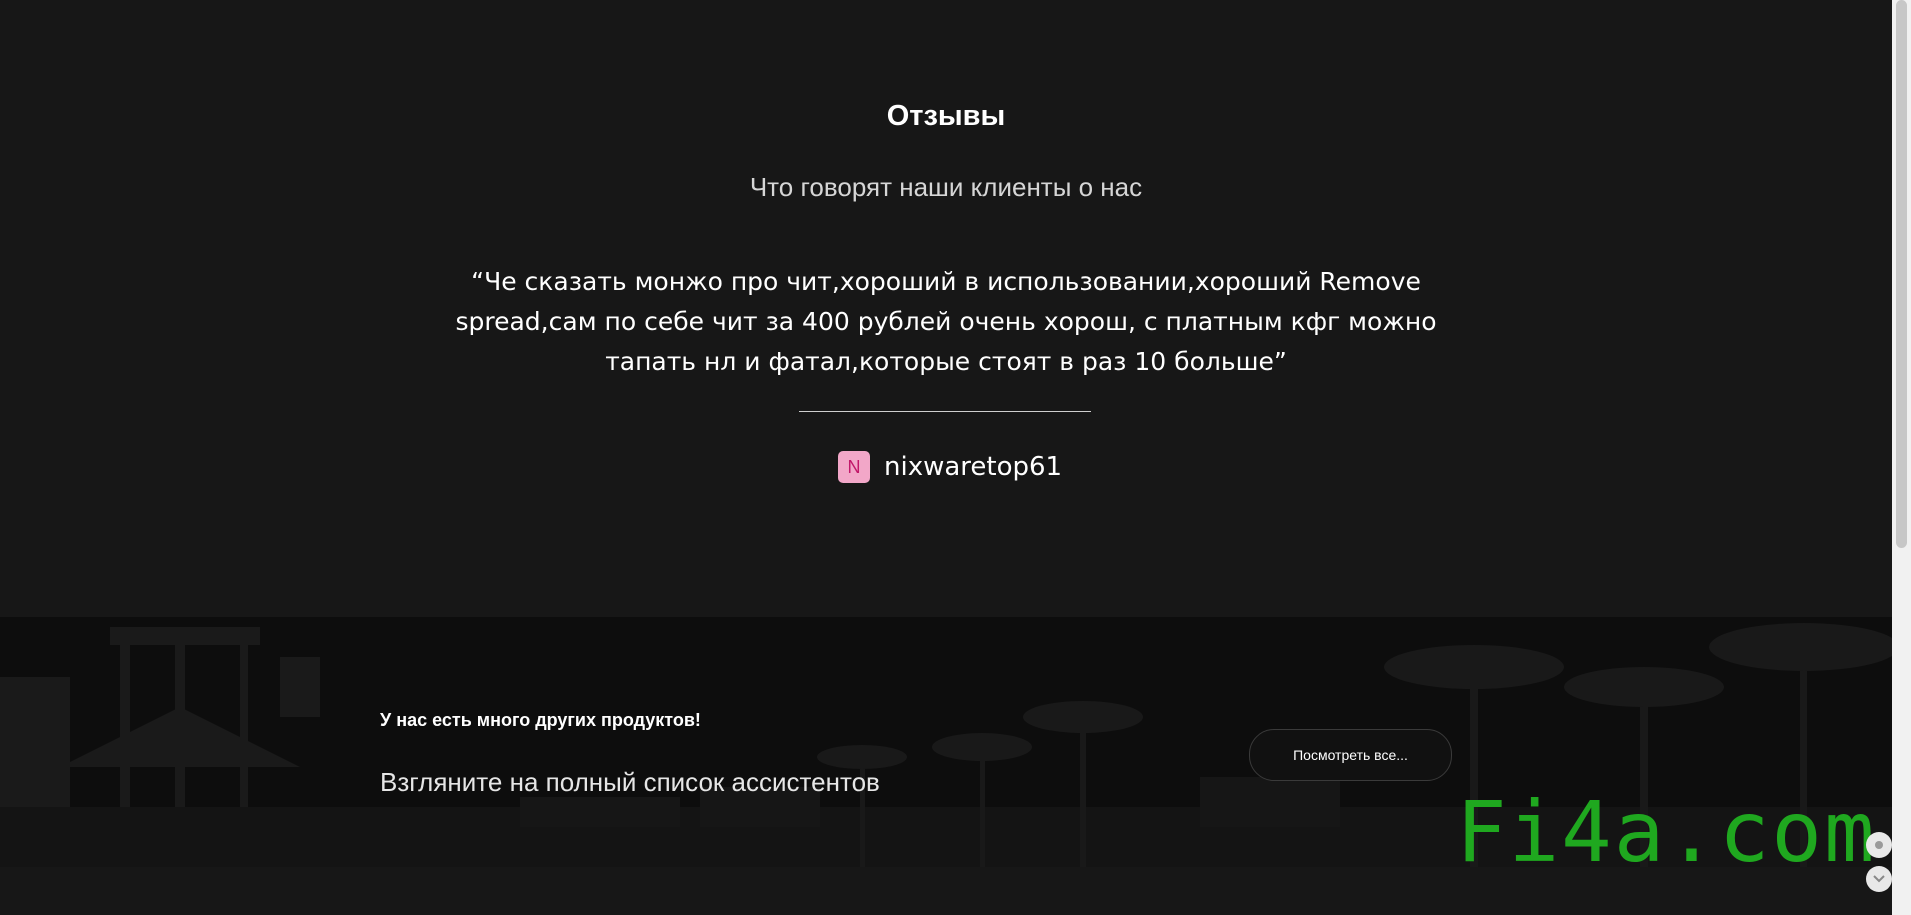 This screenshot has height=915, width=1911. Describe the element at coordinates (945, 411) in the screenshot. I see `review-divider` at that location.